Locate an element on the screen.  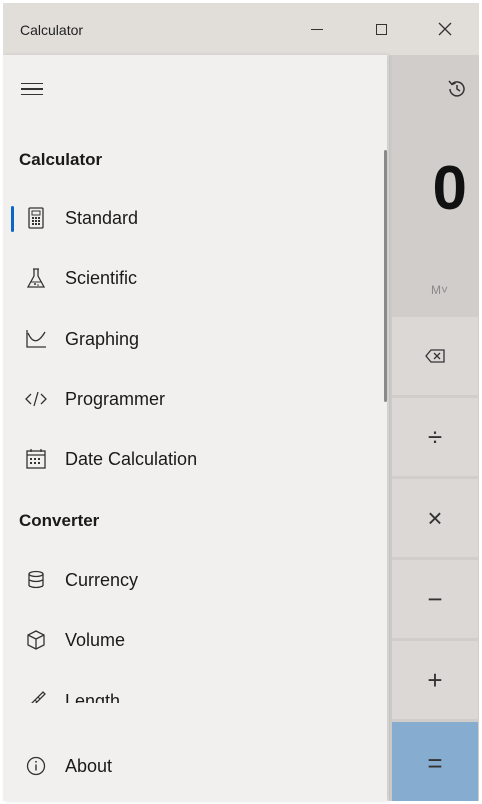
calculator-icon is located at coordinates (36, 218).